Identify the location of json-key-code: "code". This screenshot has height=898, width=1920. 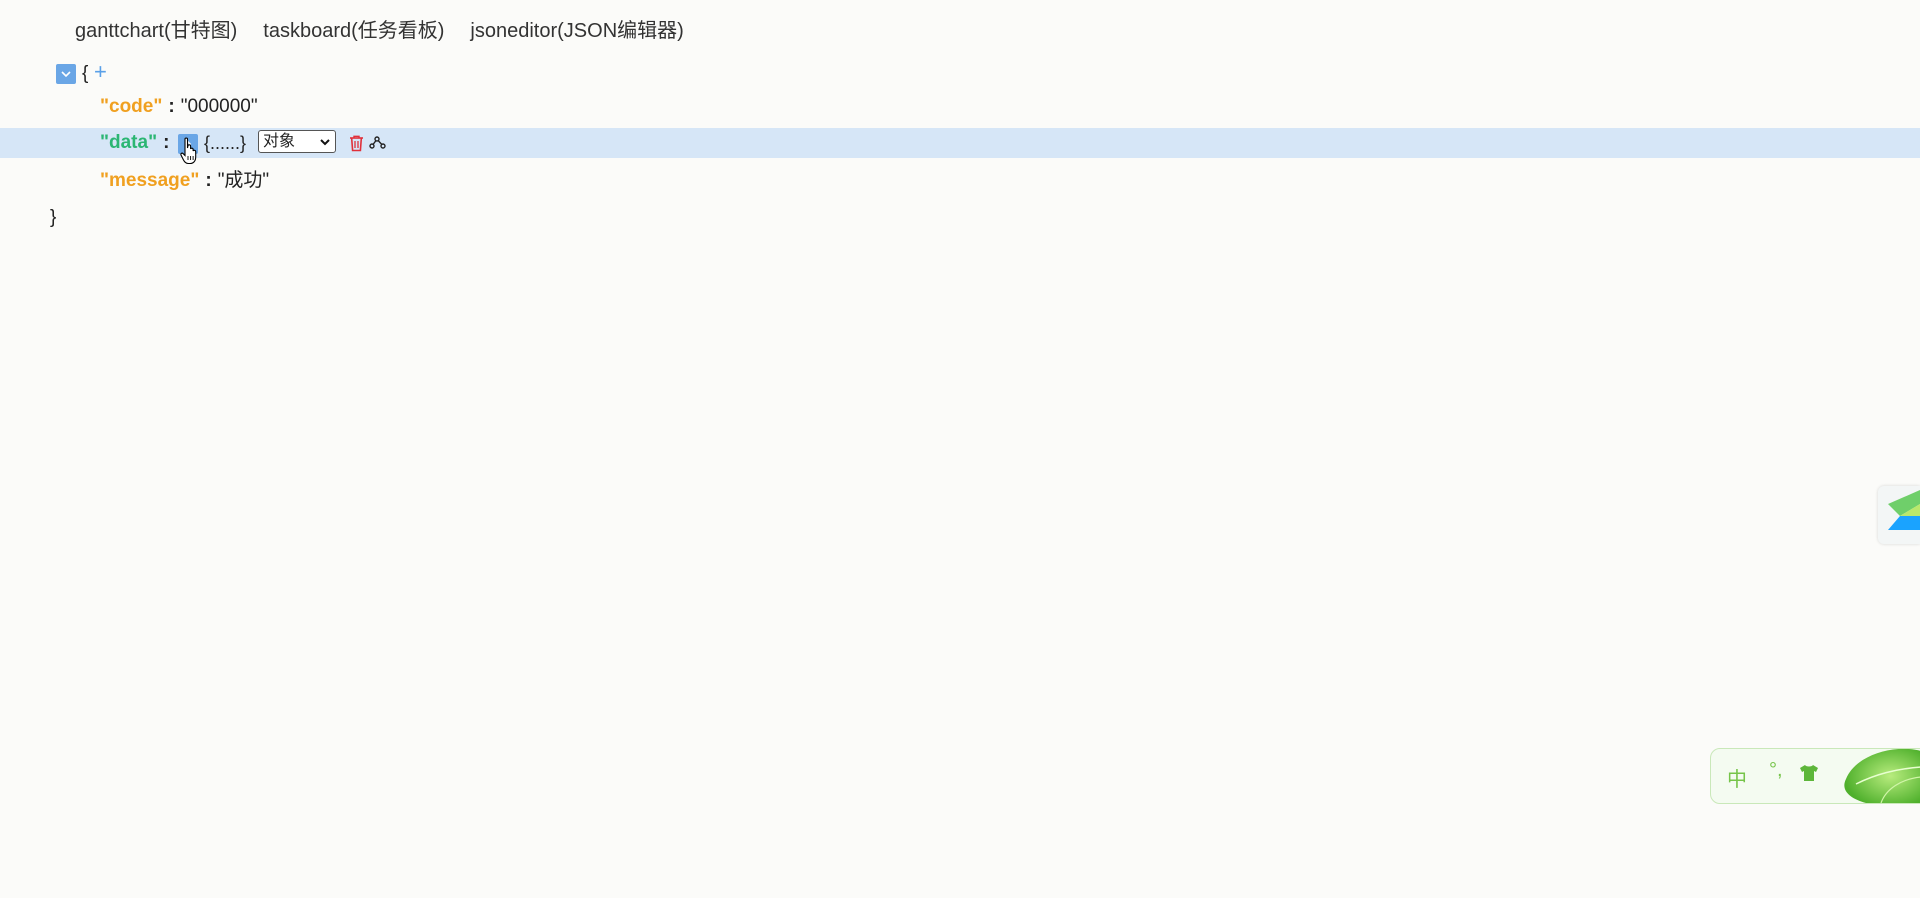
(131, 106).